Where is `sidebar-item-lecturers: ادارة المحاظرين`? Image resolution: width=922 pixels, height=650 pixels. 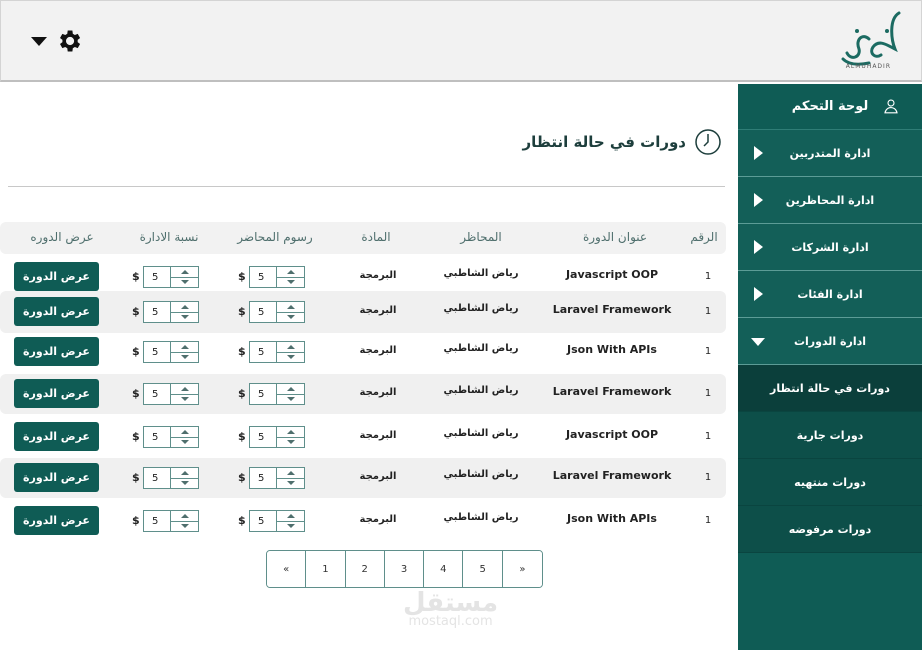
sidebar-item-lecturers: ادارة المحاظرين is located at coordinates (830, 200).